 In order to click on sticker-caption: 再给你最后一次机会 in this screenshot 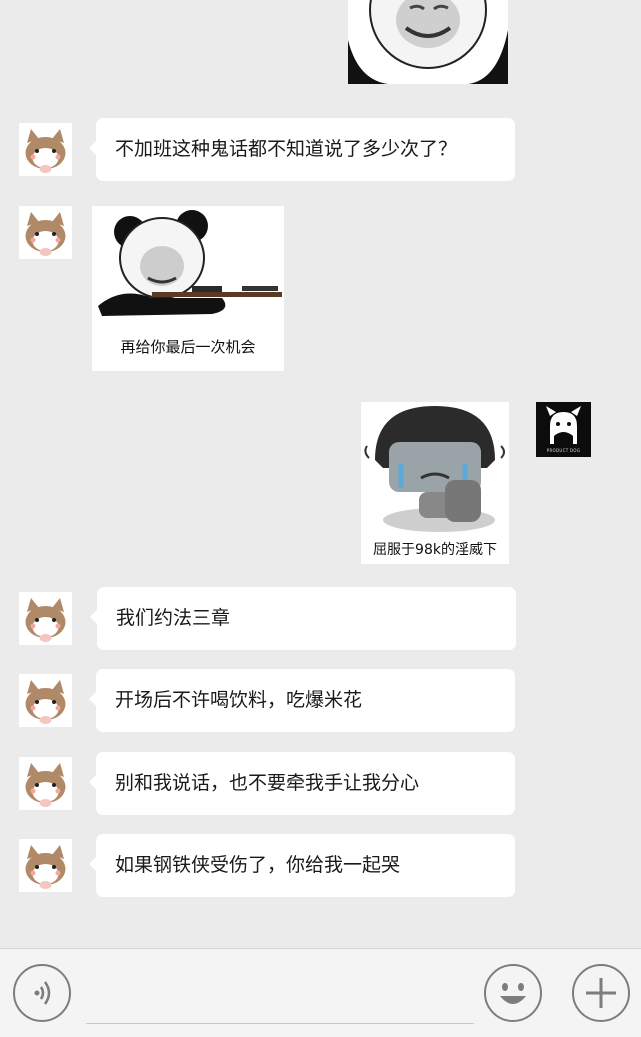, I will do `click(188, 347)`.